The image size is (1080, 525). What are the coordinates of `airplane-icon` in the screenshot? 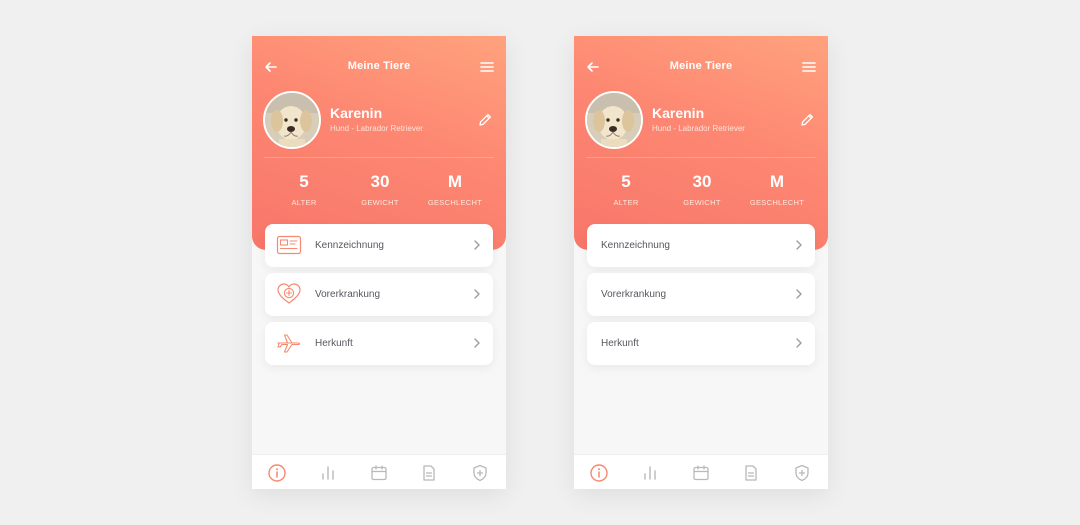 It's located at (289, 343).